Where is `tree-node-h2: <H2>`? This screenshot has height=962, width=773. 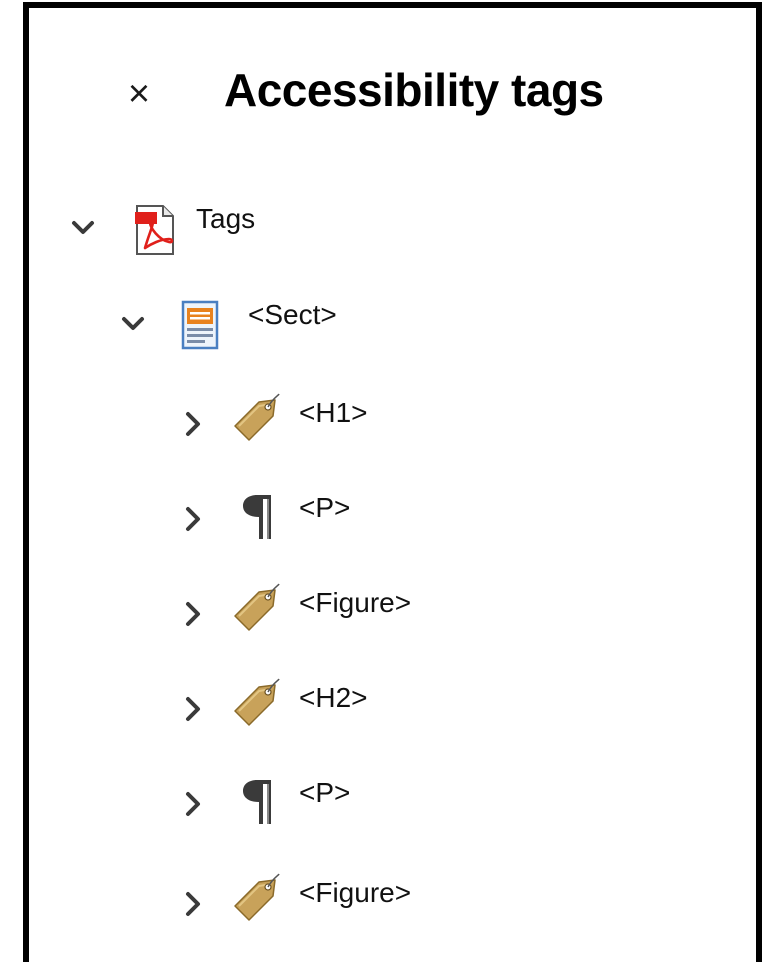 tree-node-h2: <H2> is located at coordinates (329, 703).